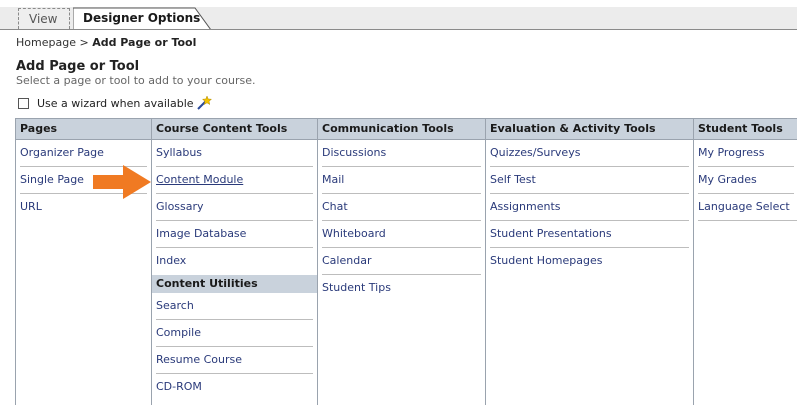  Describe the element at coordinates (234, 284) in the screenshot. I see `content-utilities-header: Content Utilities` at that location.